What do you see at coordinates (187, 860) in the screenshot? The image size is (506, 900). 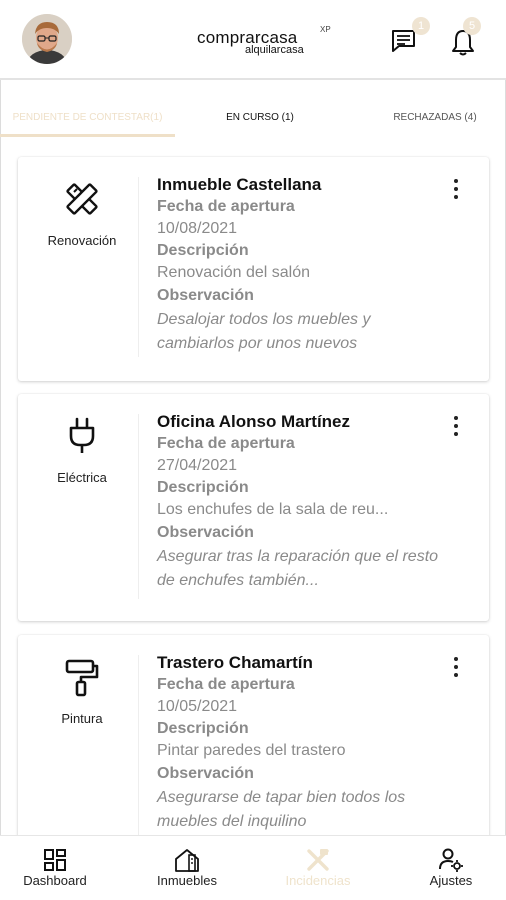 I see `house-icon` at bounding box center [187, 860].